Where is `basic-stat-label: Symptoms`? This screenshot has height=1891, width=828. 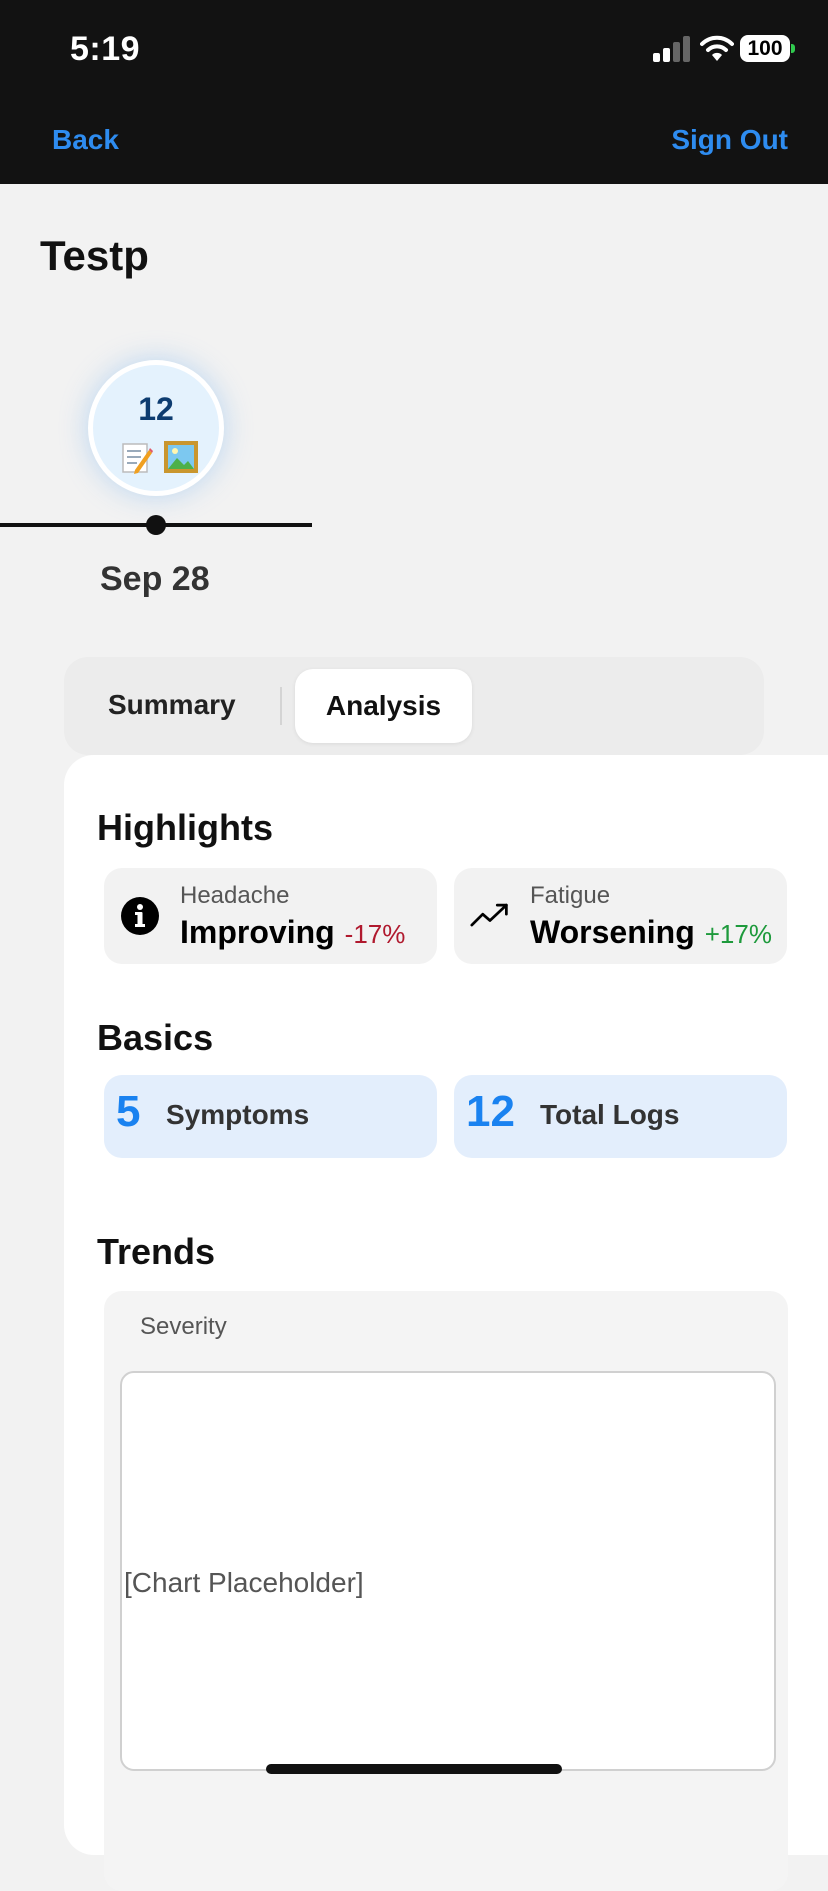 basic-stat-label: Symptoms is located at coordinates (238, 1114).